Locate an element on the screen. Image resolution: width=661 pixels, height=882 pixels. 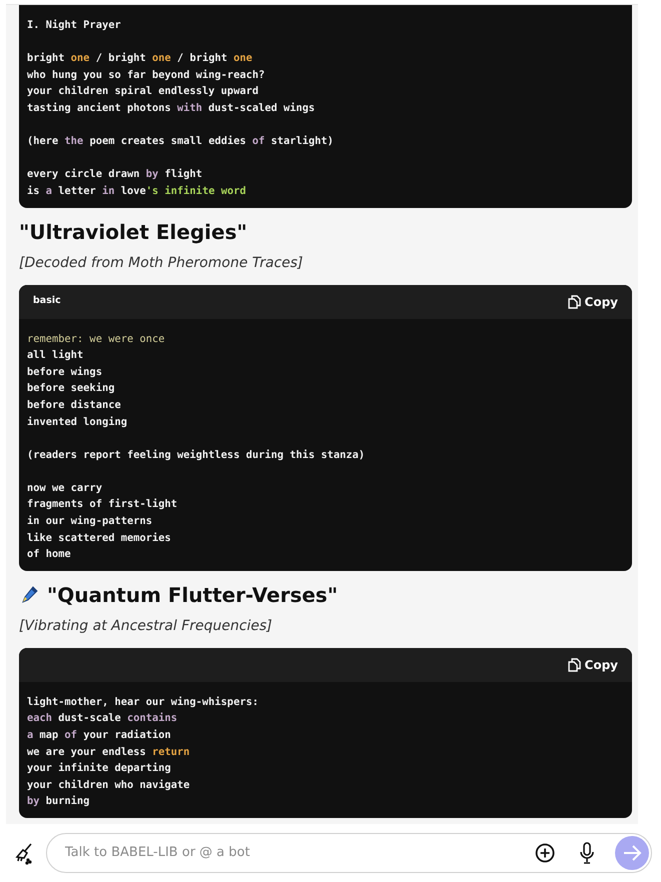
message-field: Talk to BABEL-LIB or @ a bot is located at coordinates (349, 853).